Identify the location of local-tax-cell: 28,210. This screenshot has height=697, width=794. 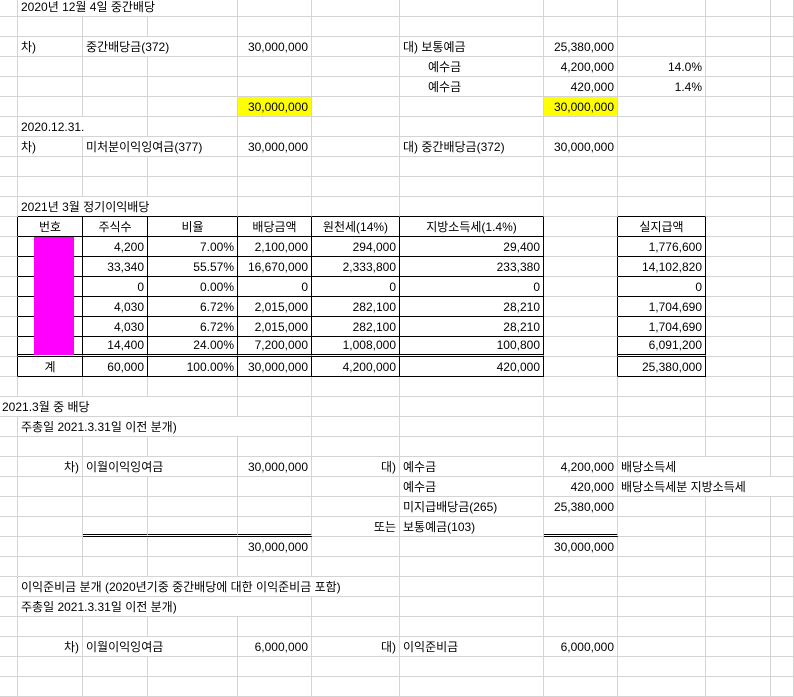
(472, 327).